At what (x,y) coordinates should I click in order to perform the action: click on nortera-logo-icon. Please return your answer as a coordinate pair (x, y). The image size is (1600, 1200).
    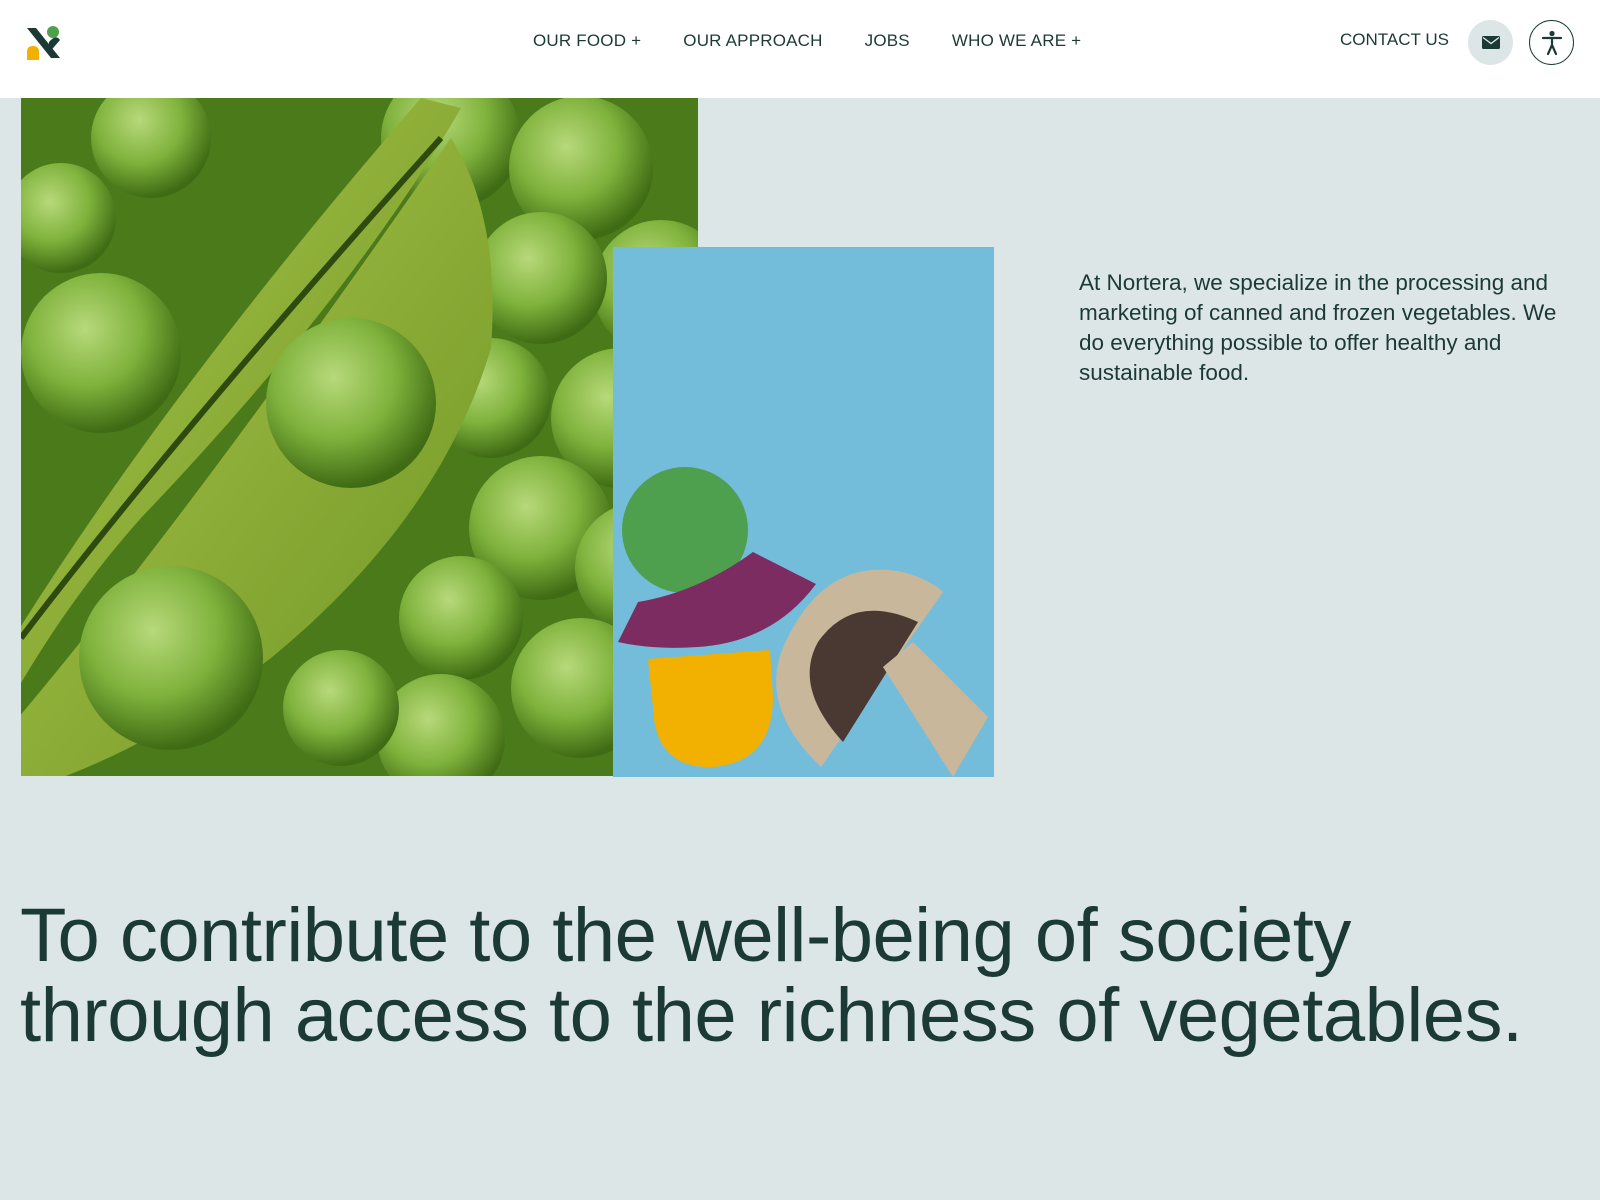
    Looking at the image, I should click on (44, 44).